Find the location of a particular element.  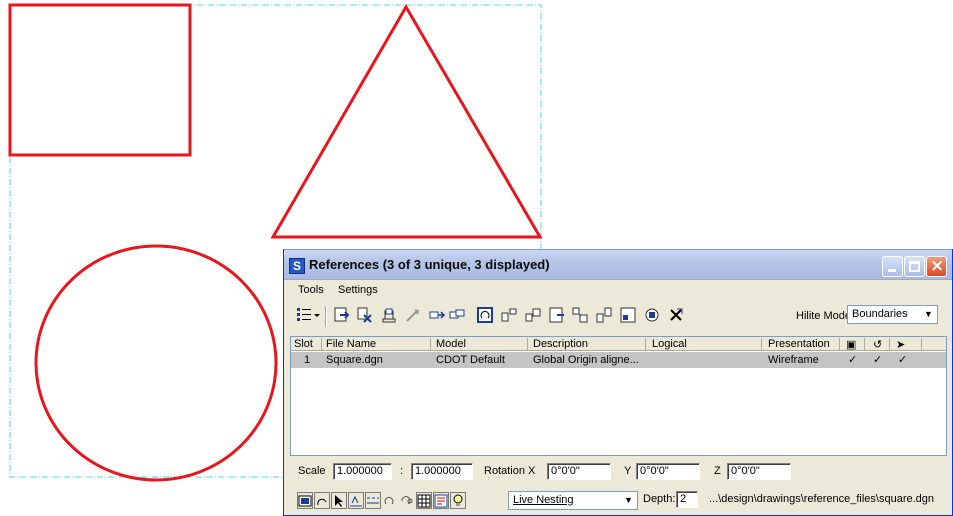

list-view-button is located at coordinates (304, 315).